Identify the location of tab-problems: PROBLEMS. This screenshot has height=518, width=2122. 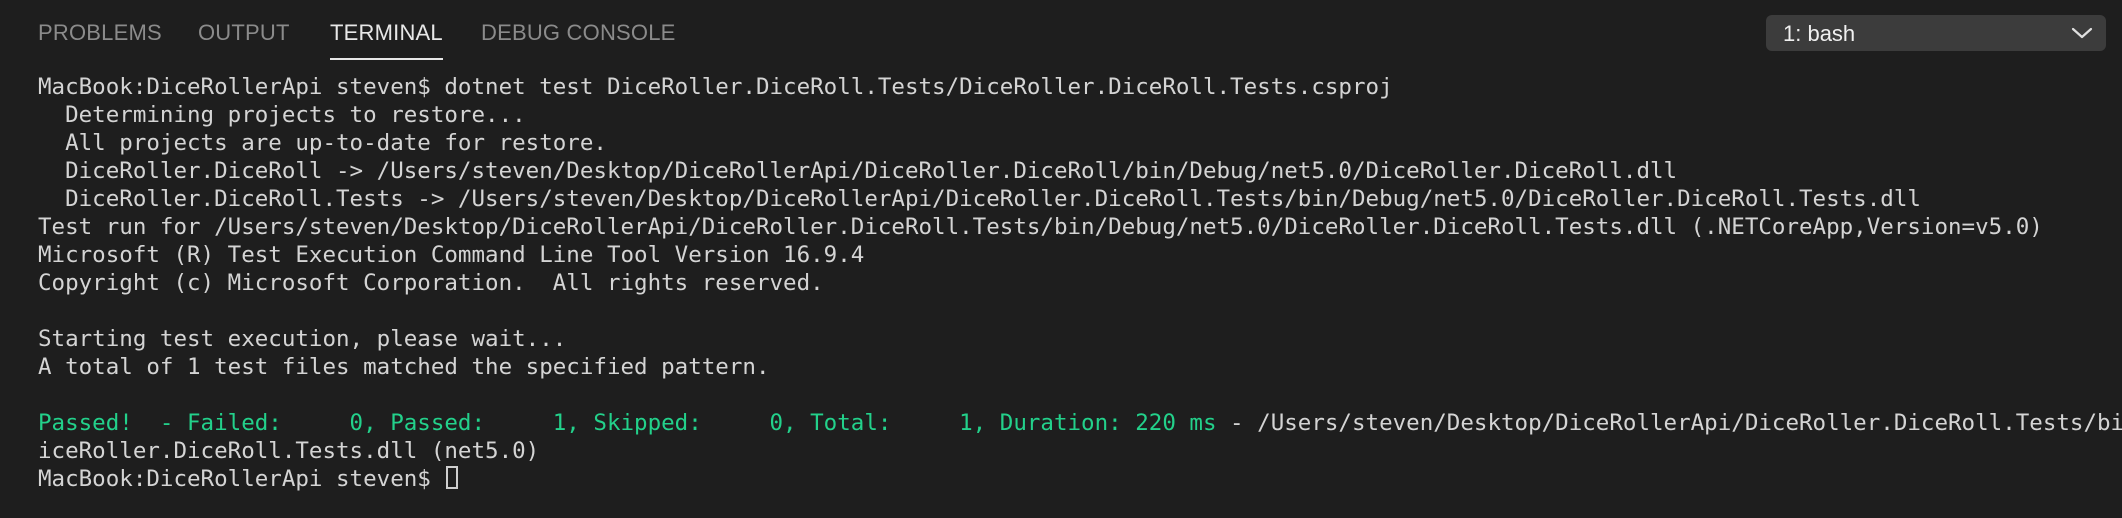
(100, 42).